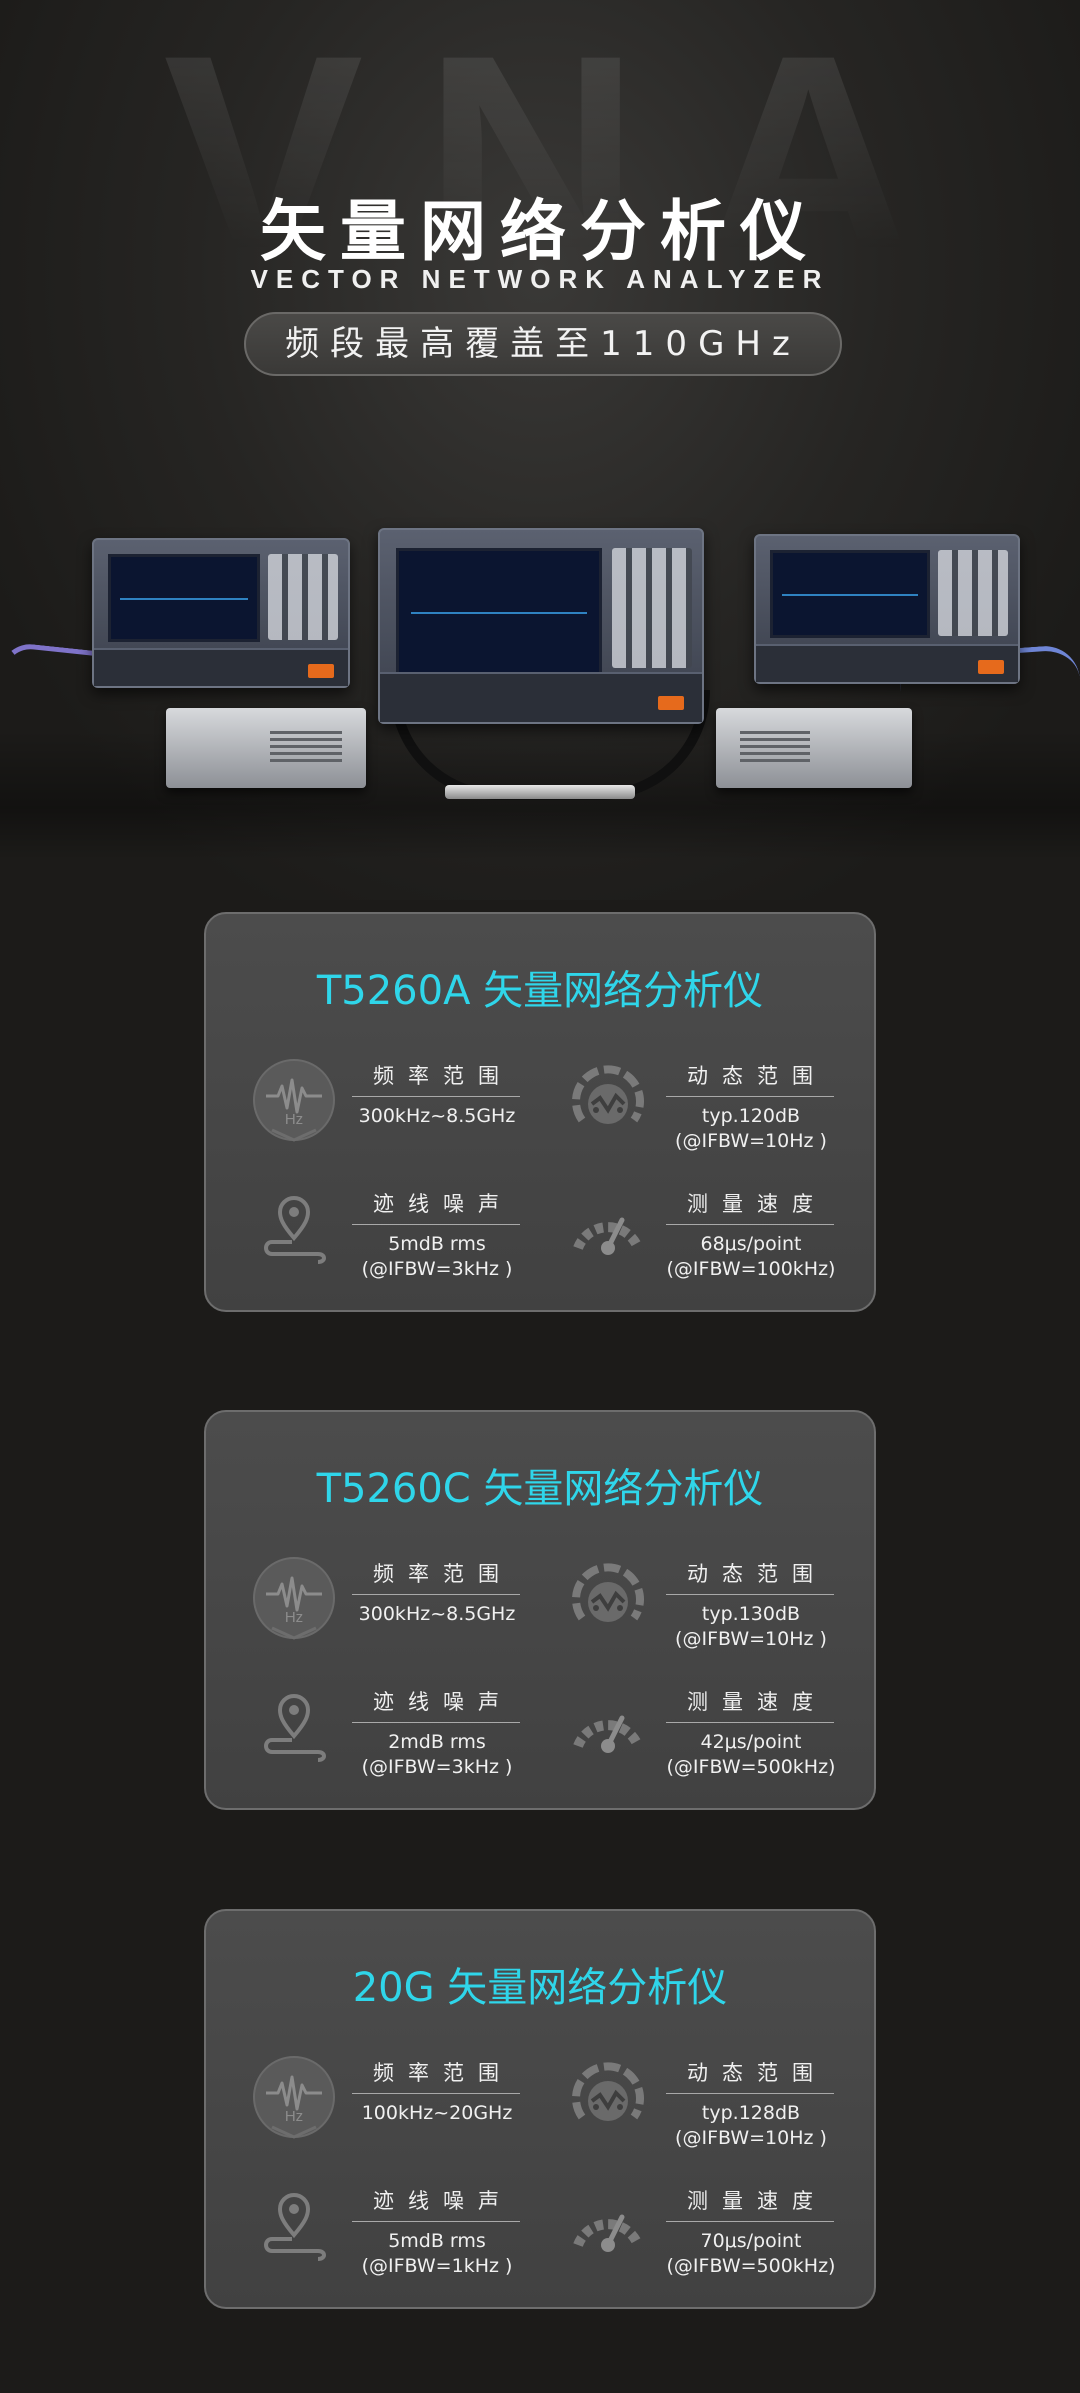  Describe the element at coordinates (751, 1755) in the screenshot. I see `spec-value: 42μs/point (@IFBW=500kHz)` at that location.